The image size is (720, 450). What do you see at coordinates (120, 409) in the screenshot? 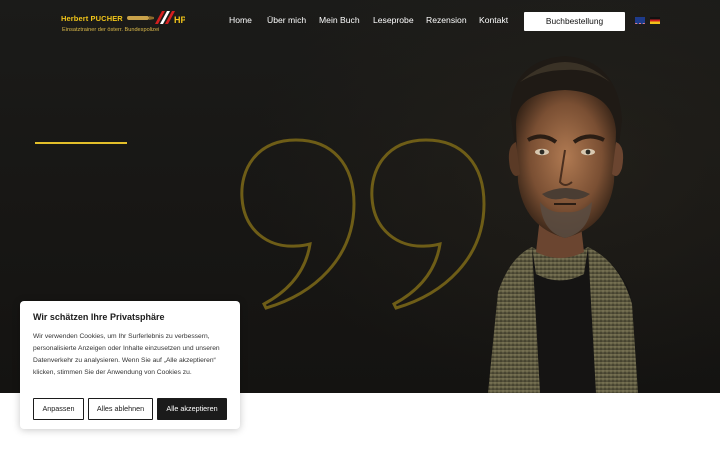
I see `cookie-reject-button: Alles ablehnen` at bounding box center [120, 409].